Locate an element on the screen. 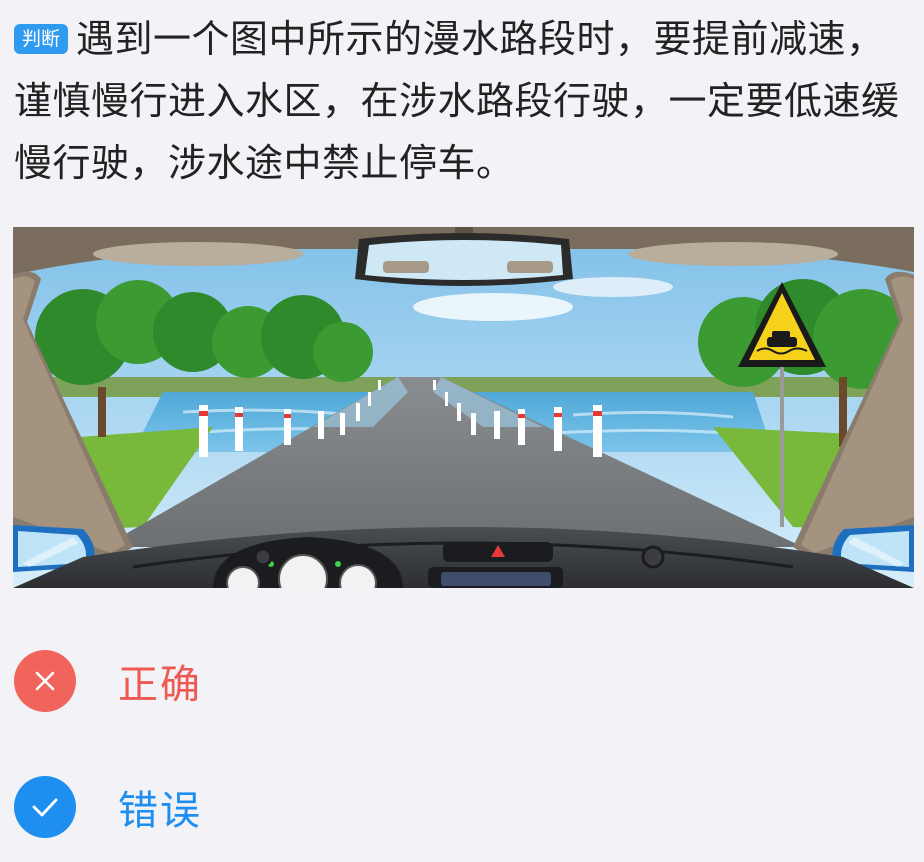  option-true: 正确 is located at coordinates (108, 681).